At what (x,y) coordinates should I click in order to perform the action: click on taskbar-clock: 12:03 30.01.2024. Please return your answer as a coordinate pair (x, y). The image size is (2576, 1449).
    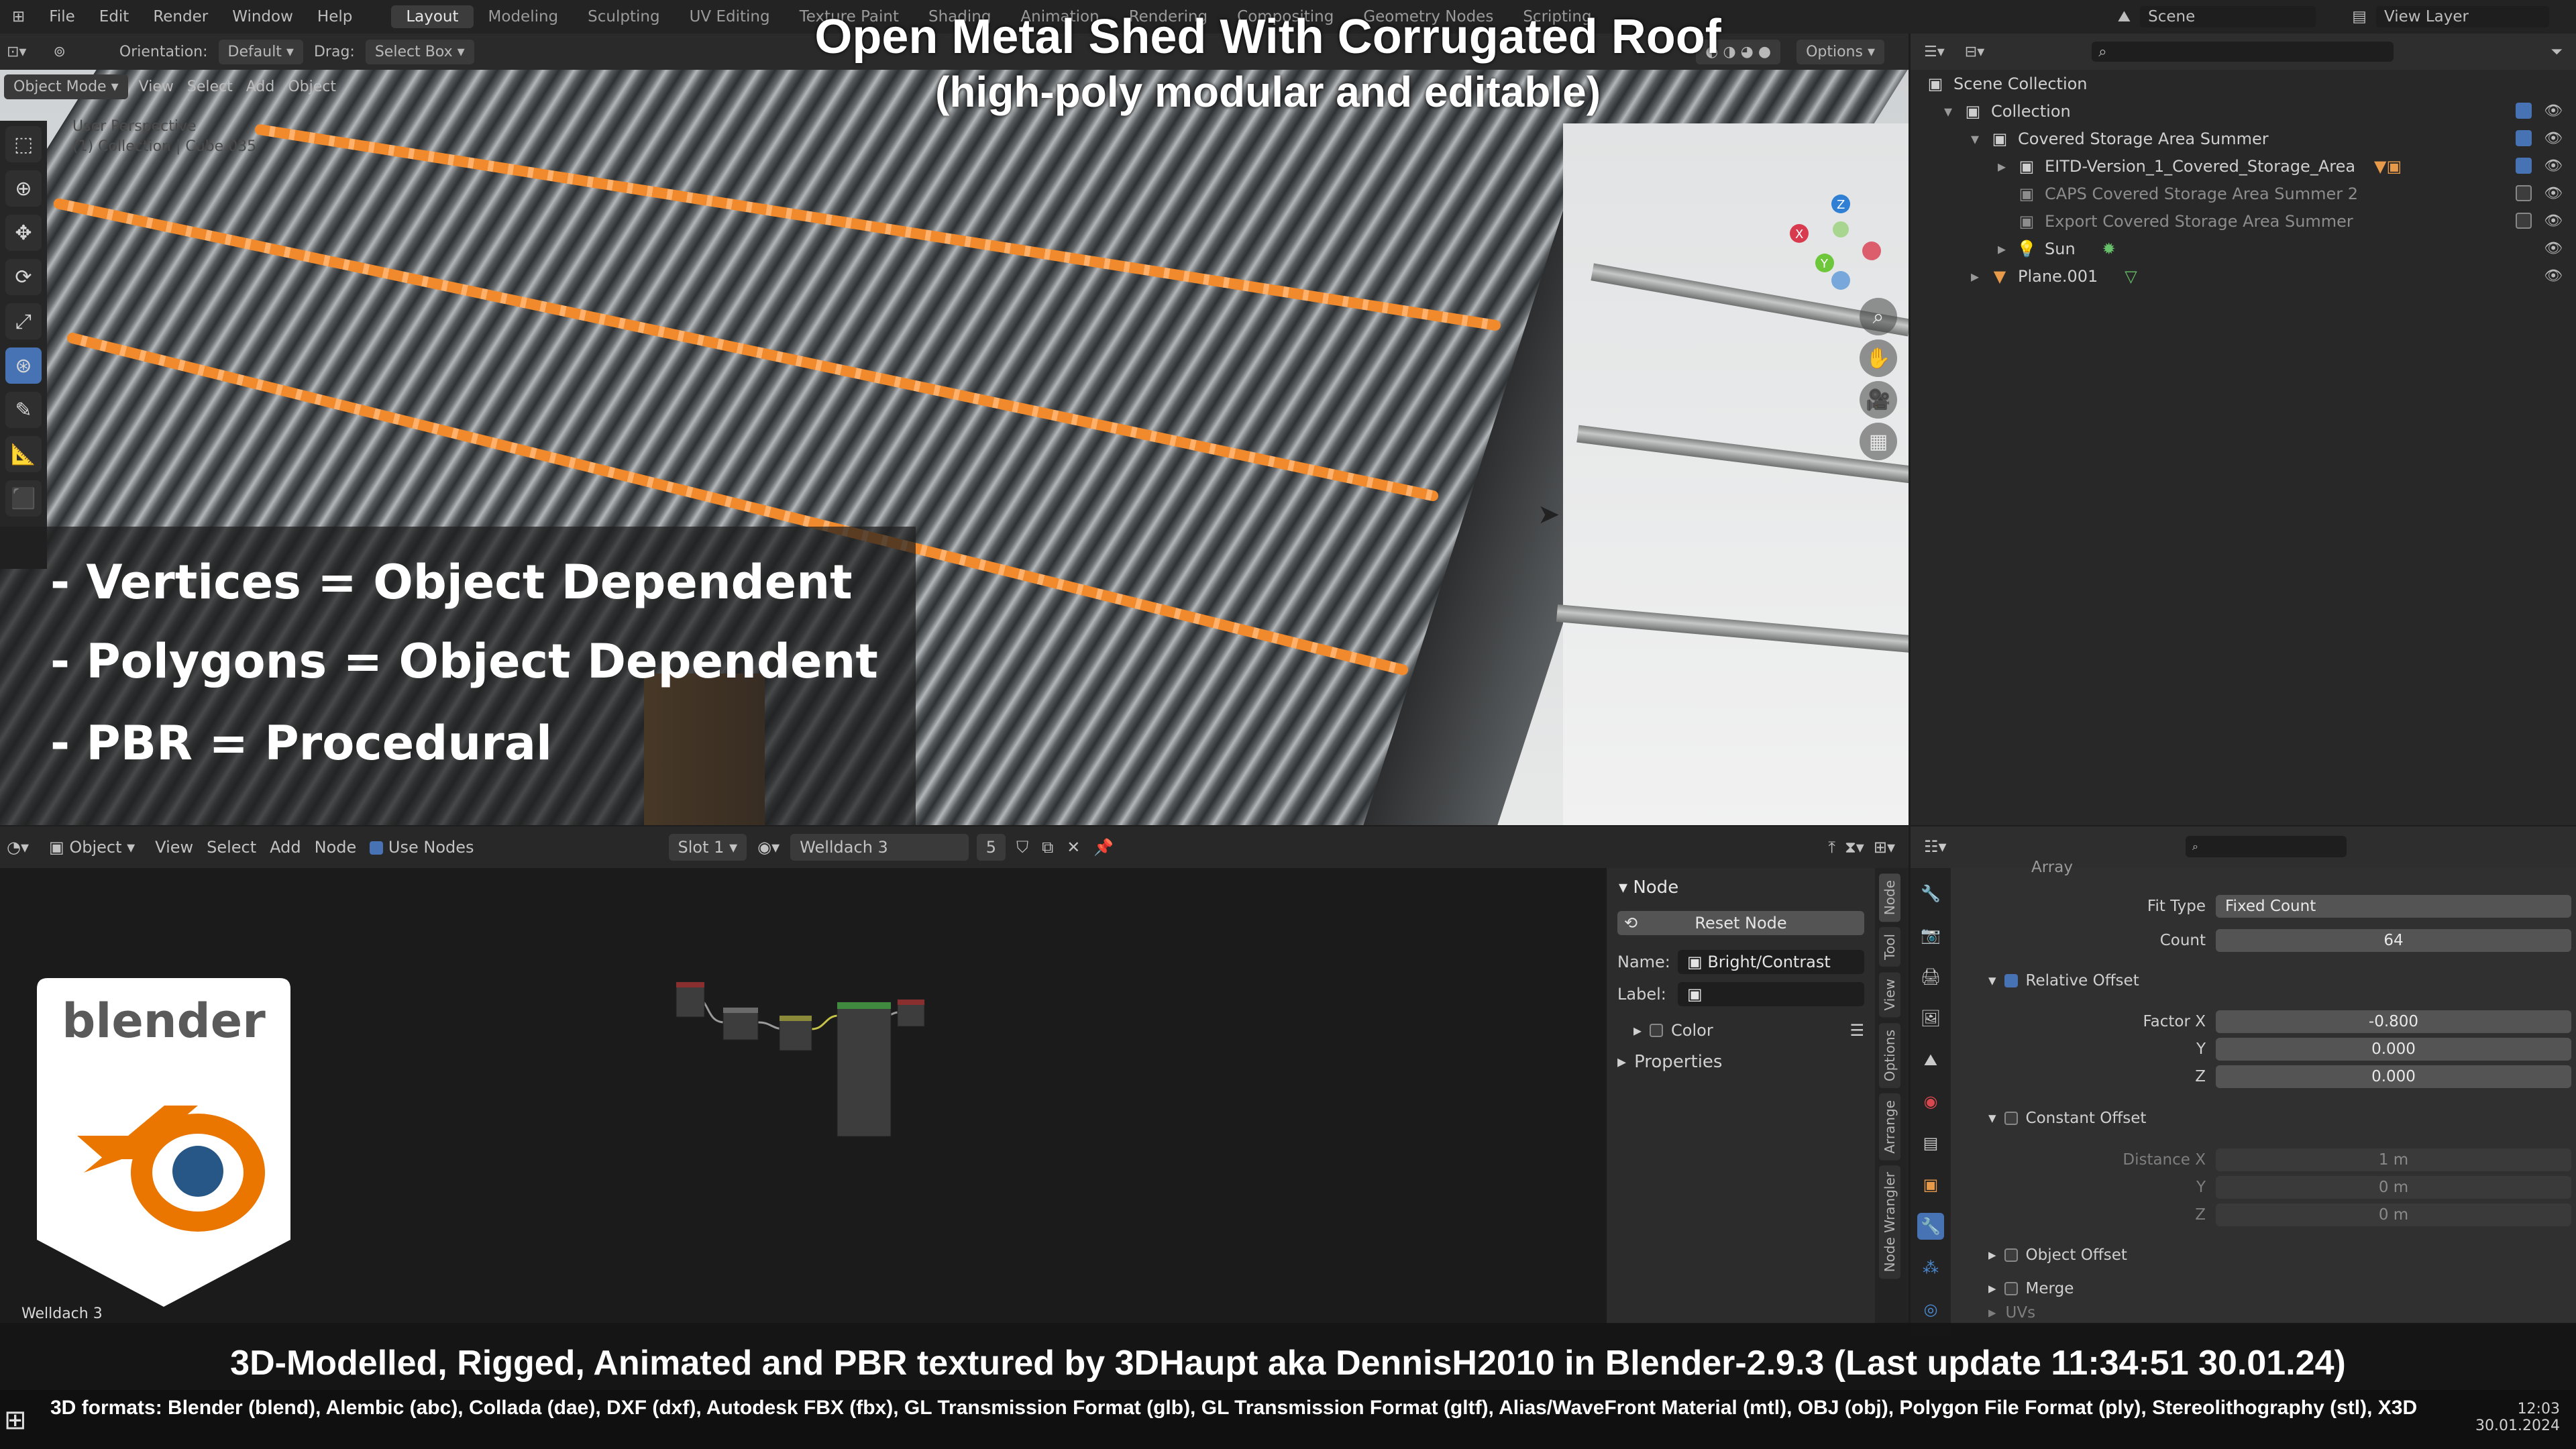
    Looking at the image, I should click on (2517, 1417).